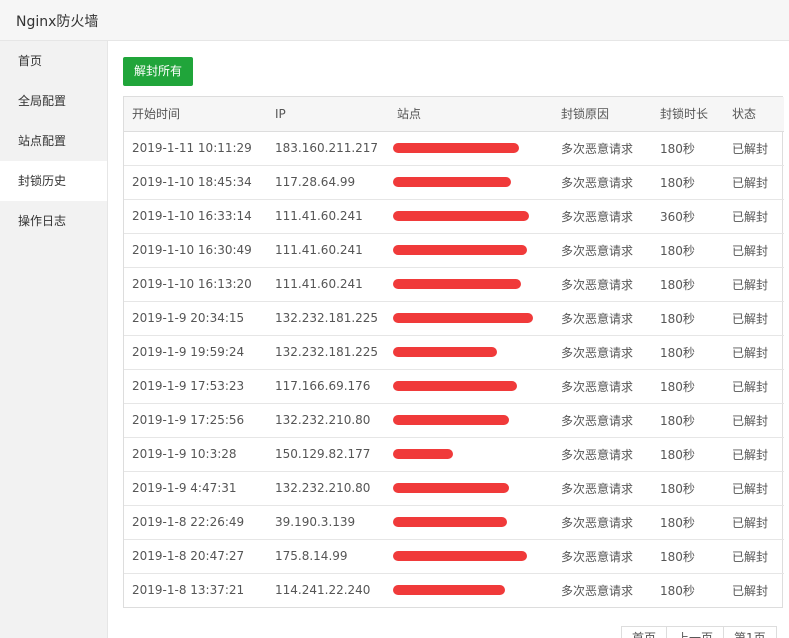 The width and height of the screenshot is (789, 638). Describe the element at coordinates (195, 317) in the screenshot. I see `cell-start-time: 2019-1-9 20:34:15` at that location.